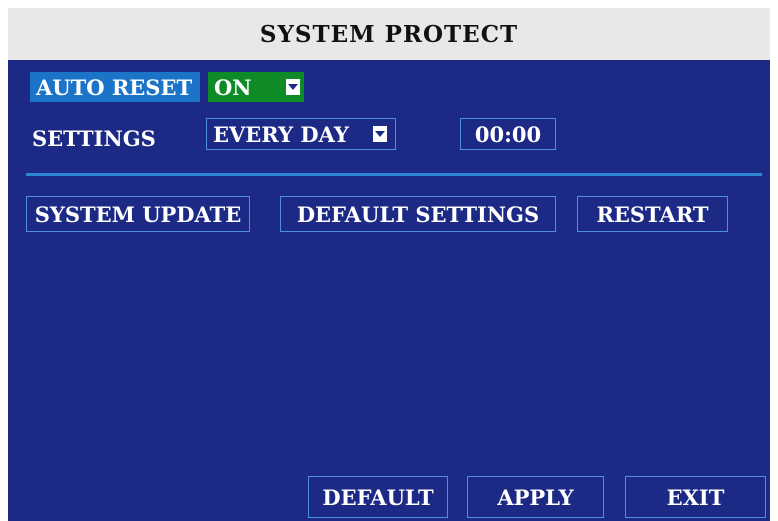 This screenshot has height=521, width=778. Describe the element at coordinates (508, 134) in the screenshot. I see `time-field: 00:00` at that location.